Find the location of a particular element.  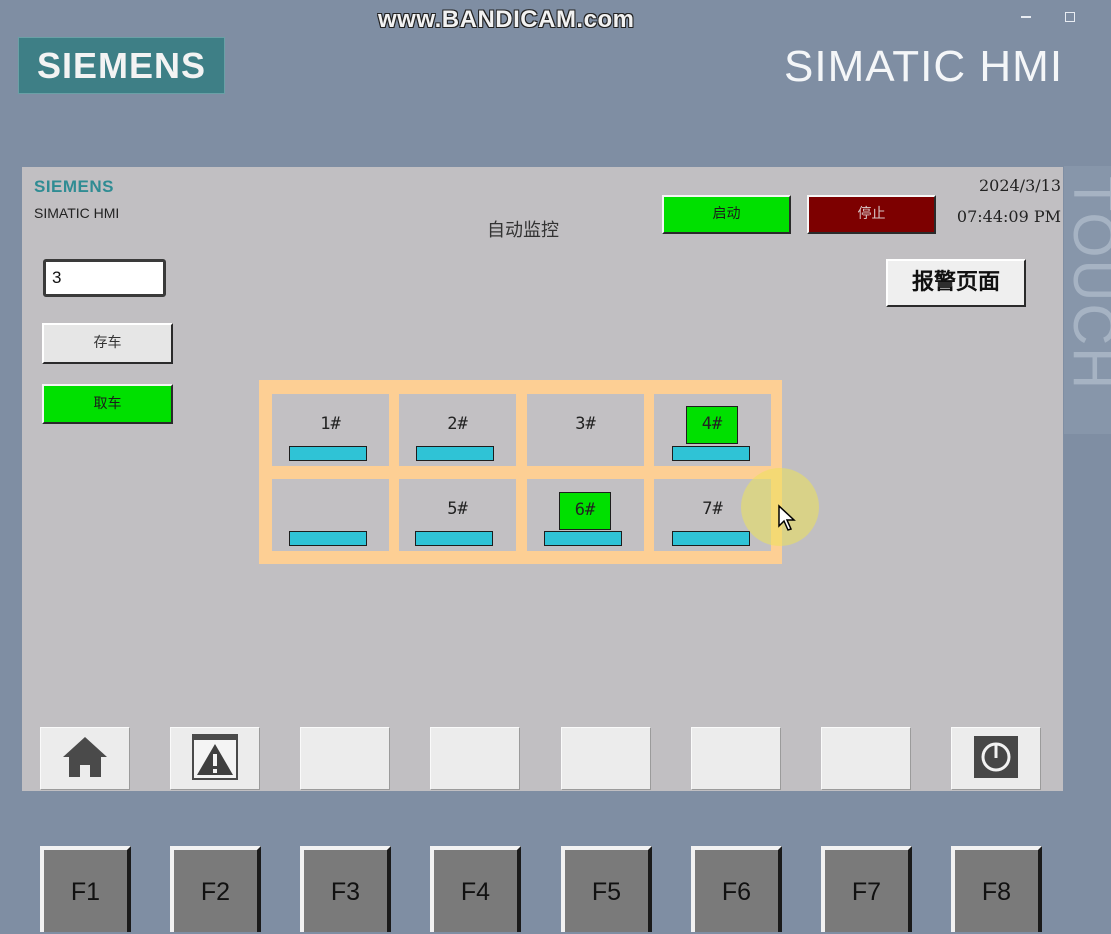

power-button is located at coordinates (996, 758).